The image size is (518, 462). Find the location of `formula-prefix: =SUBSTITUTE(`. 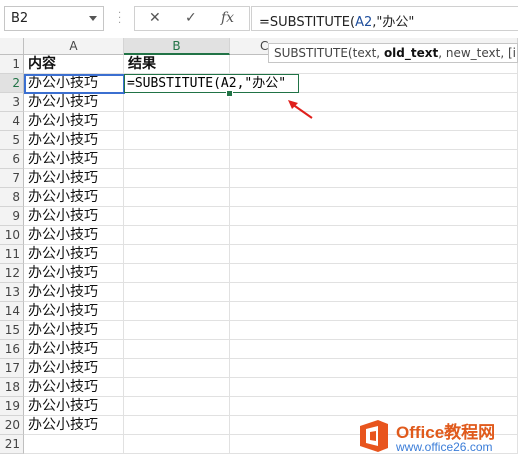

formula-prefix: =SUBSTITUTE( is located at coordinates (307, 22).